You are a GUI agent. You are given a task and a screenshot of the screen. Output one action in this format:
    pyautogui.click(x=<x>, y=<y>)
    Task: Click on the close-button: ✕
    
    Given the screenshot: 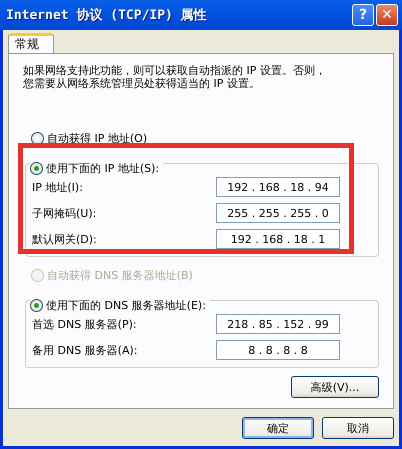 What is the action you would take?
    pyautogui.click(x=387, y=15)
    